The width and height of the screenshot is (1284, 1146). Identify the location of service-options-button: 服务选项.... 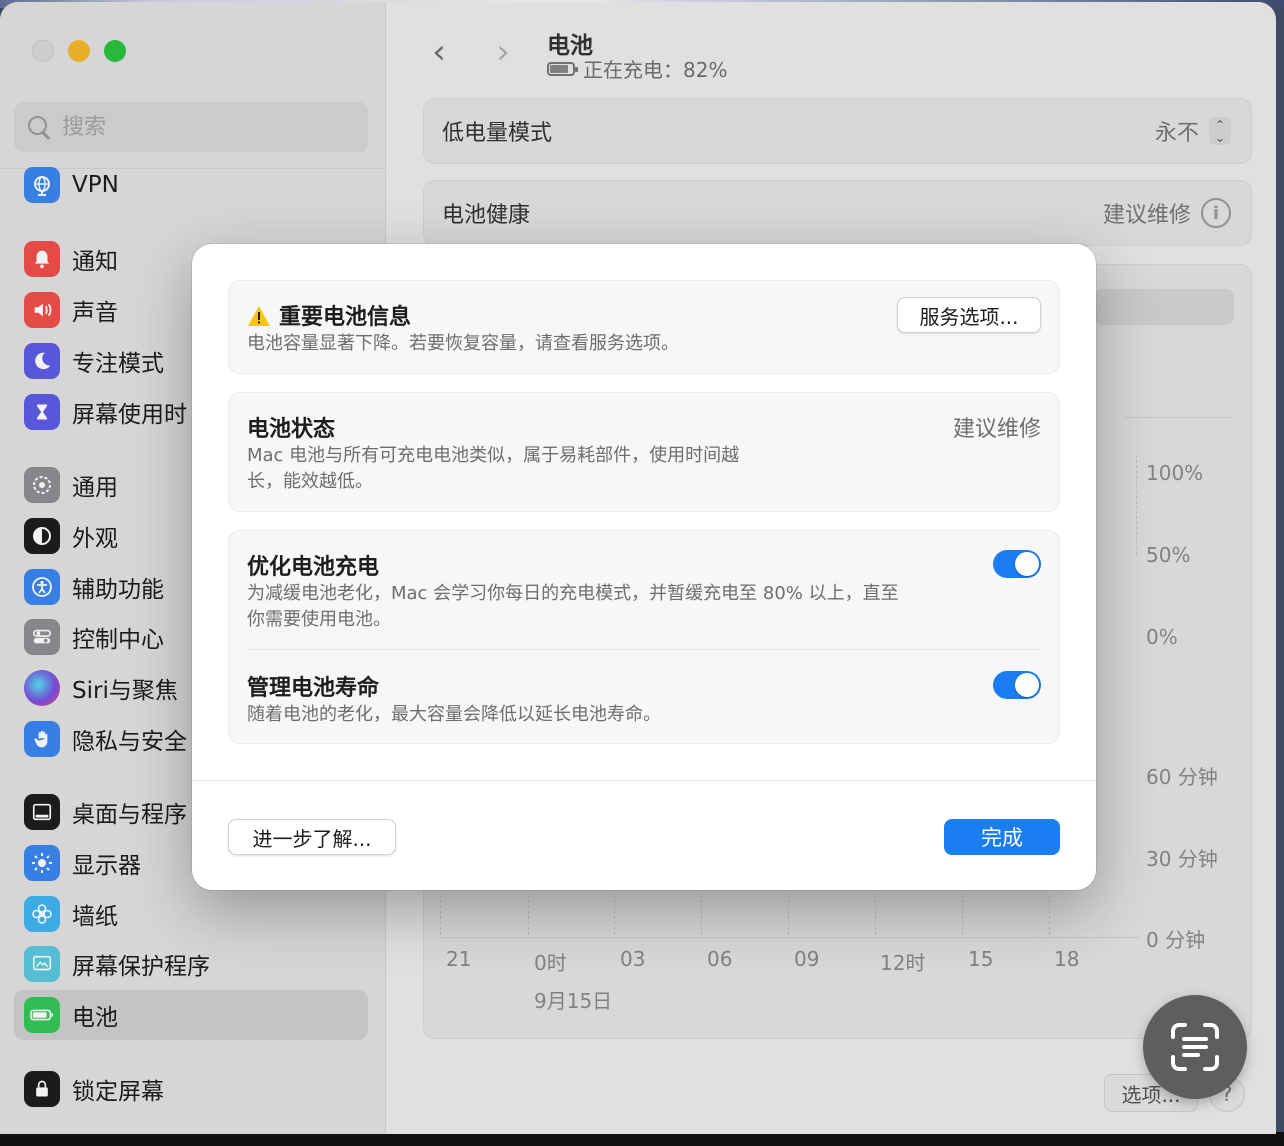
(969, 315).